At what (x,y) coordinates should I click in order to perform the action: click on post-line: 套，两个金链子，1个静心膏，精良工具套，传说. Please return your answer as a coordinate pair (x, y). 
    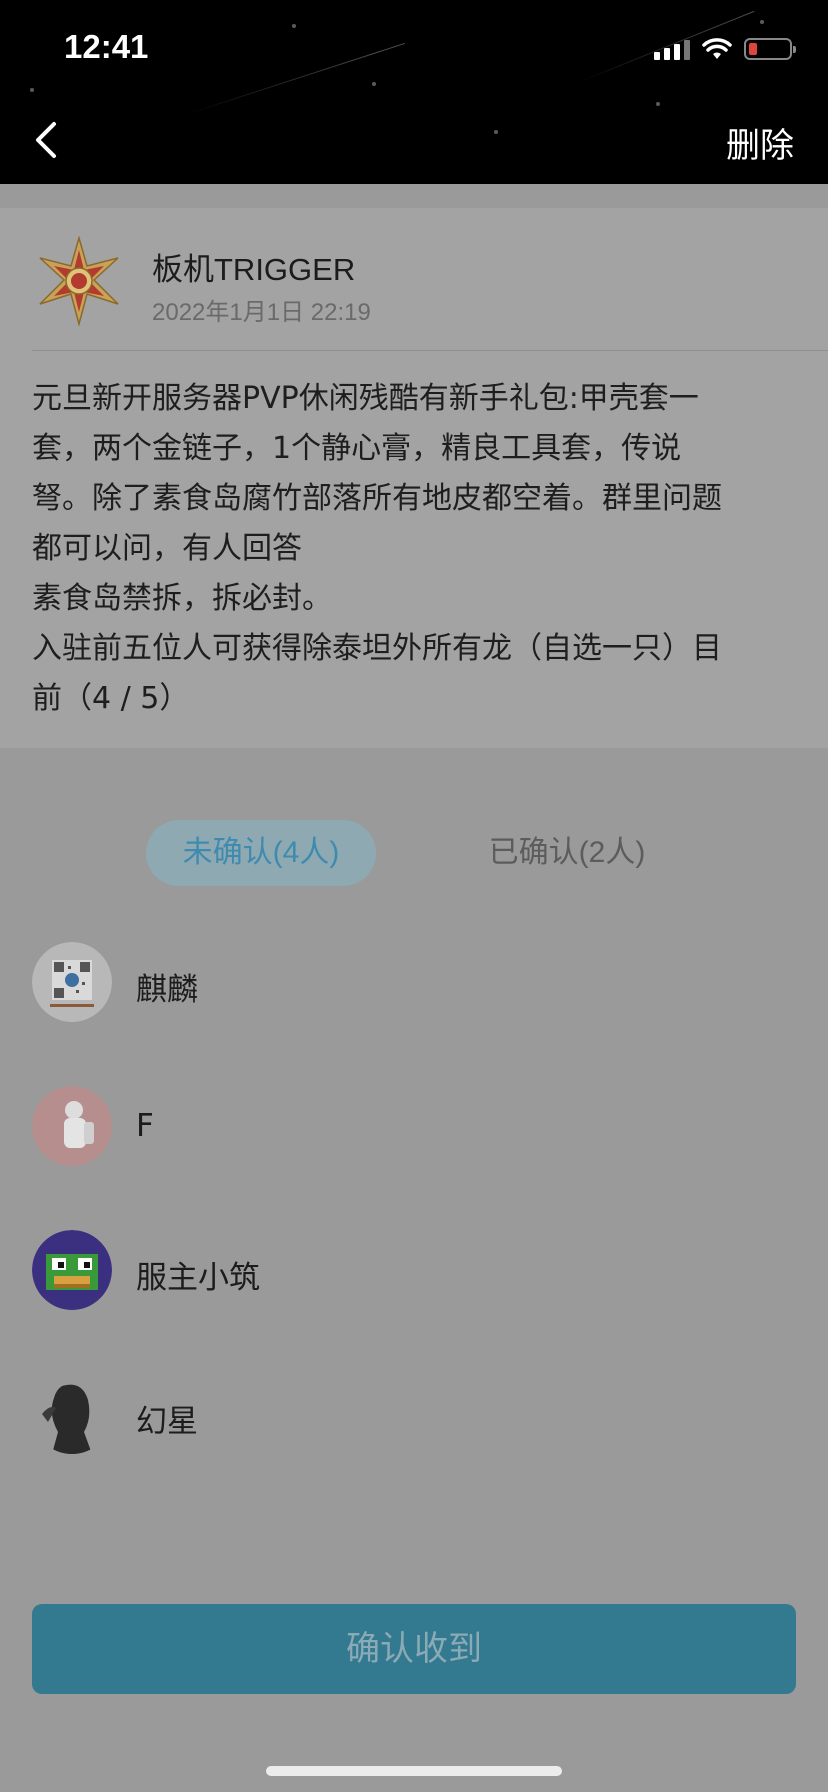
    Looking at the image, I should click on (357, 448).